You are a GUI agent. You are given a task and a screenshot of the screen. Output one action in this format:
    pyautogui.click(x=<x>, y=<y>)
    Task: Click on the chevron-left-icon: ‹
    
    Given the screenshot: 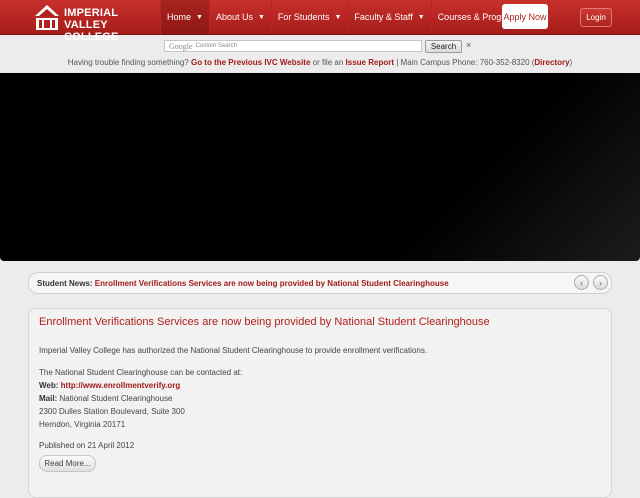 What is the action you would take?
    pyautogui.click(x=581, y=282)
    